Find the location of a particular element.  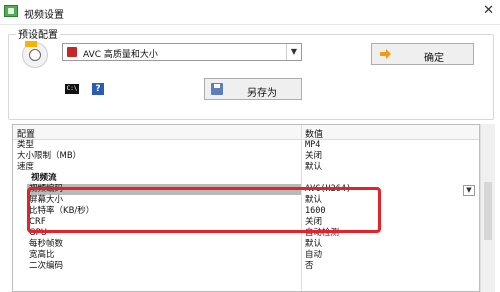

scrollbar-thumb is located at coordinates (488, 211).